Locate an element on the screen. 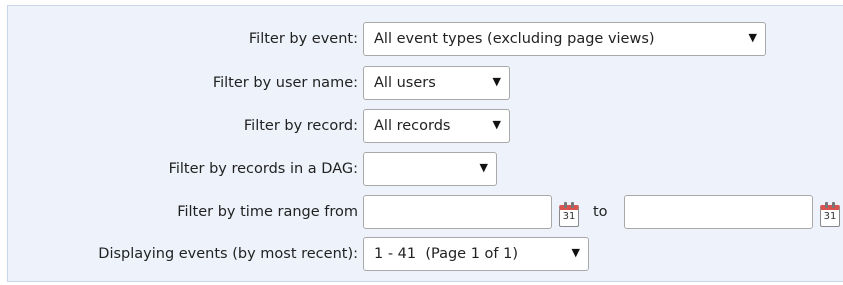 The width and height of the screenshot is (843, 285). event-filter-row: Filter by event: is located at coordinates (183, 39).